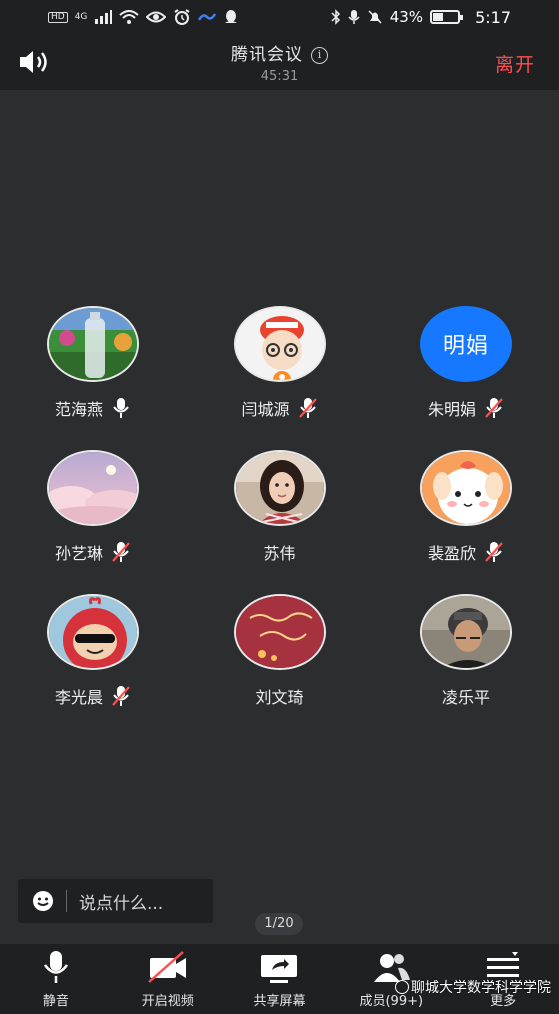 This screenshot has height=1014, width=559. I want to click on participant-tile: 李光晨, so click(93, 648).